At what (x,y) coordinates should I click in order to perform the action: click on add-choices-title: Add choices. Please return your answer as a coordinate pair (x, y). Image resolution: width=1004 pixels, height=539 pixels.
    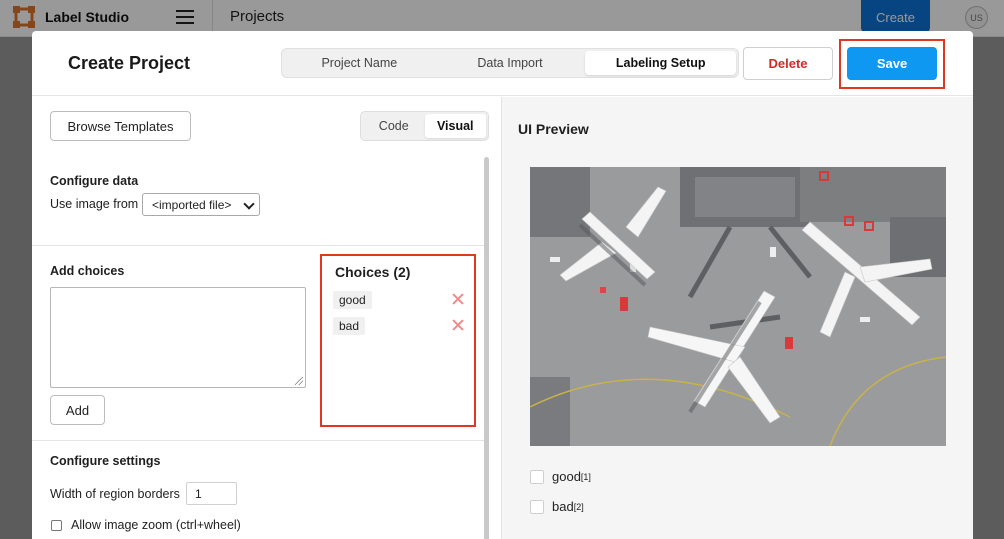
    Looking at the image, I should click on (87, 271).